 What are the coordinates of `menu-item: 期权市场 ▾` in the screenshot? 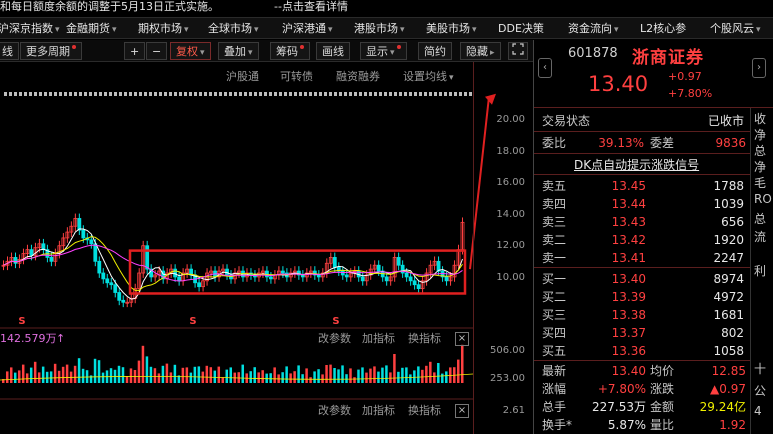 It's located at (163, 29).